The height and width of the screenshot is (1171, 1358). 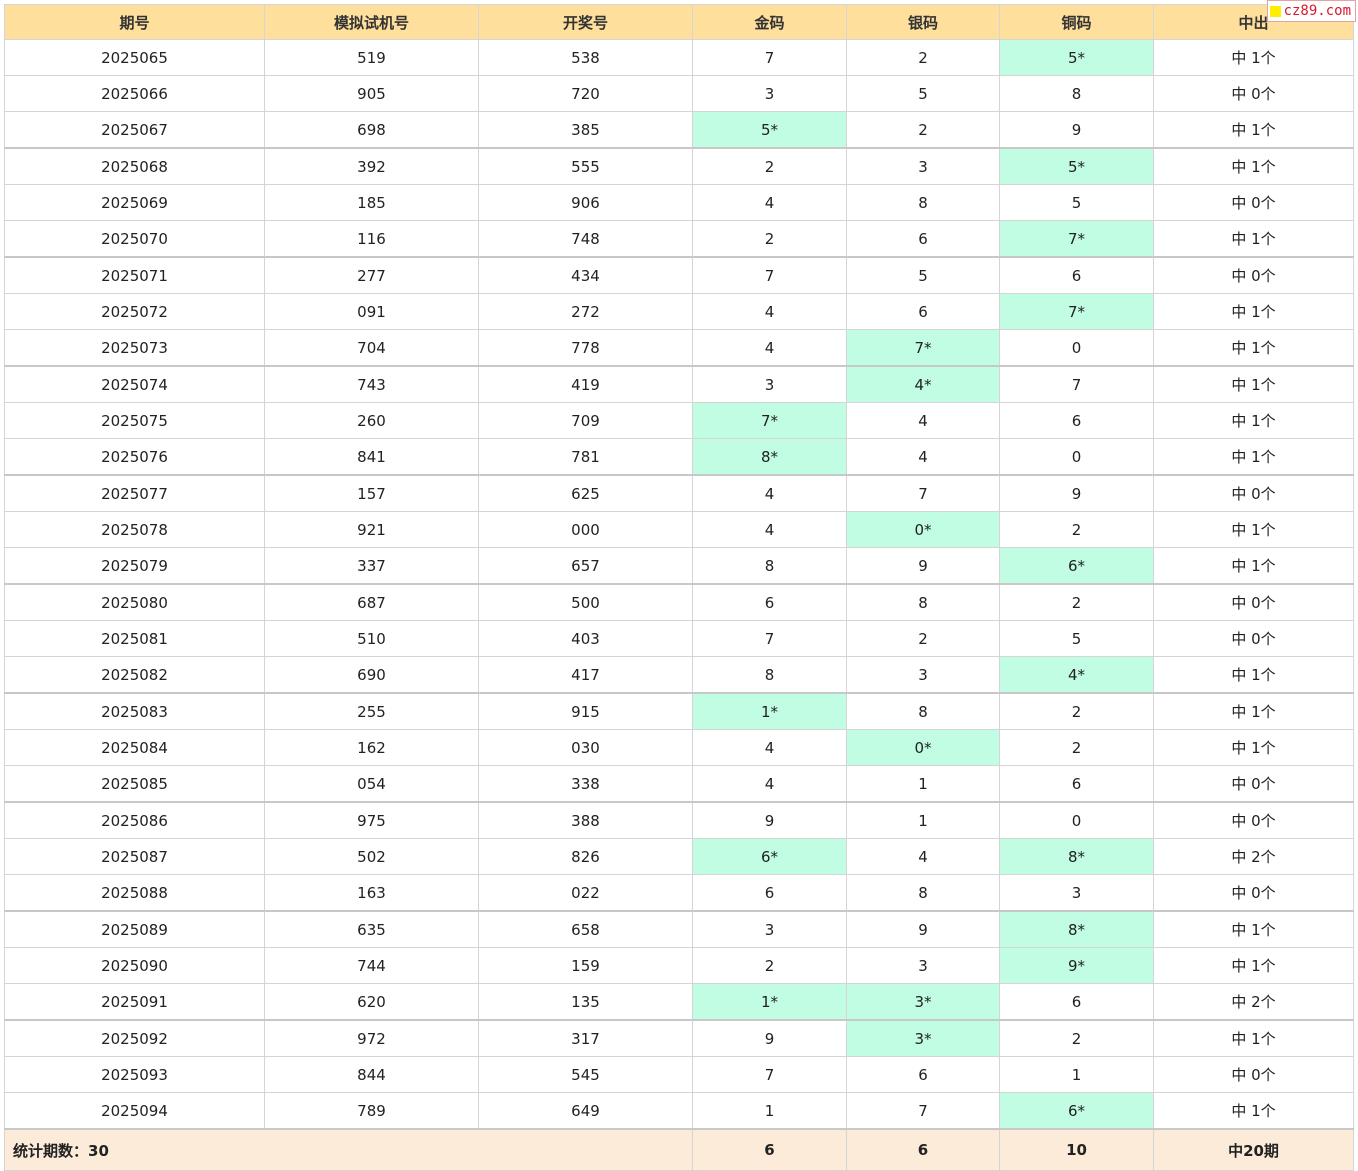 What do you see at coordinates (769, 311) in the screenshot?
I see `cell-gold: 4` at bounding box center [769, 311].